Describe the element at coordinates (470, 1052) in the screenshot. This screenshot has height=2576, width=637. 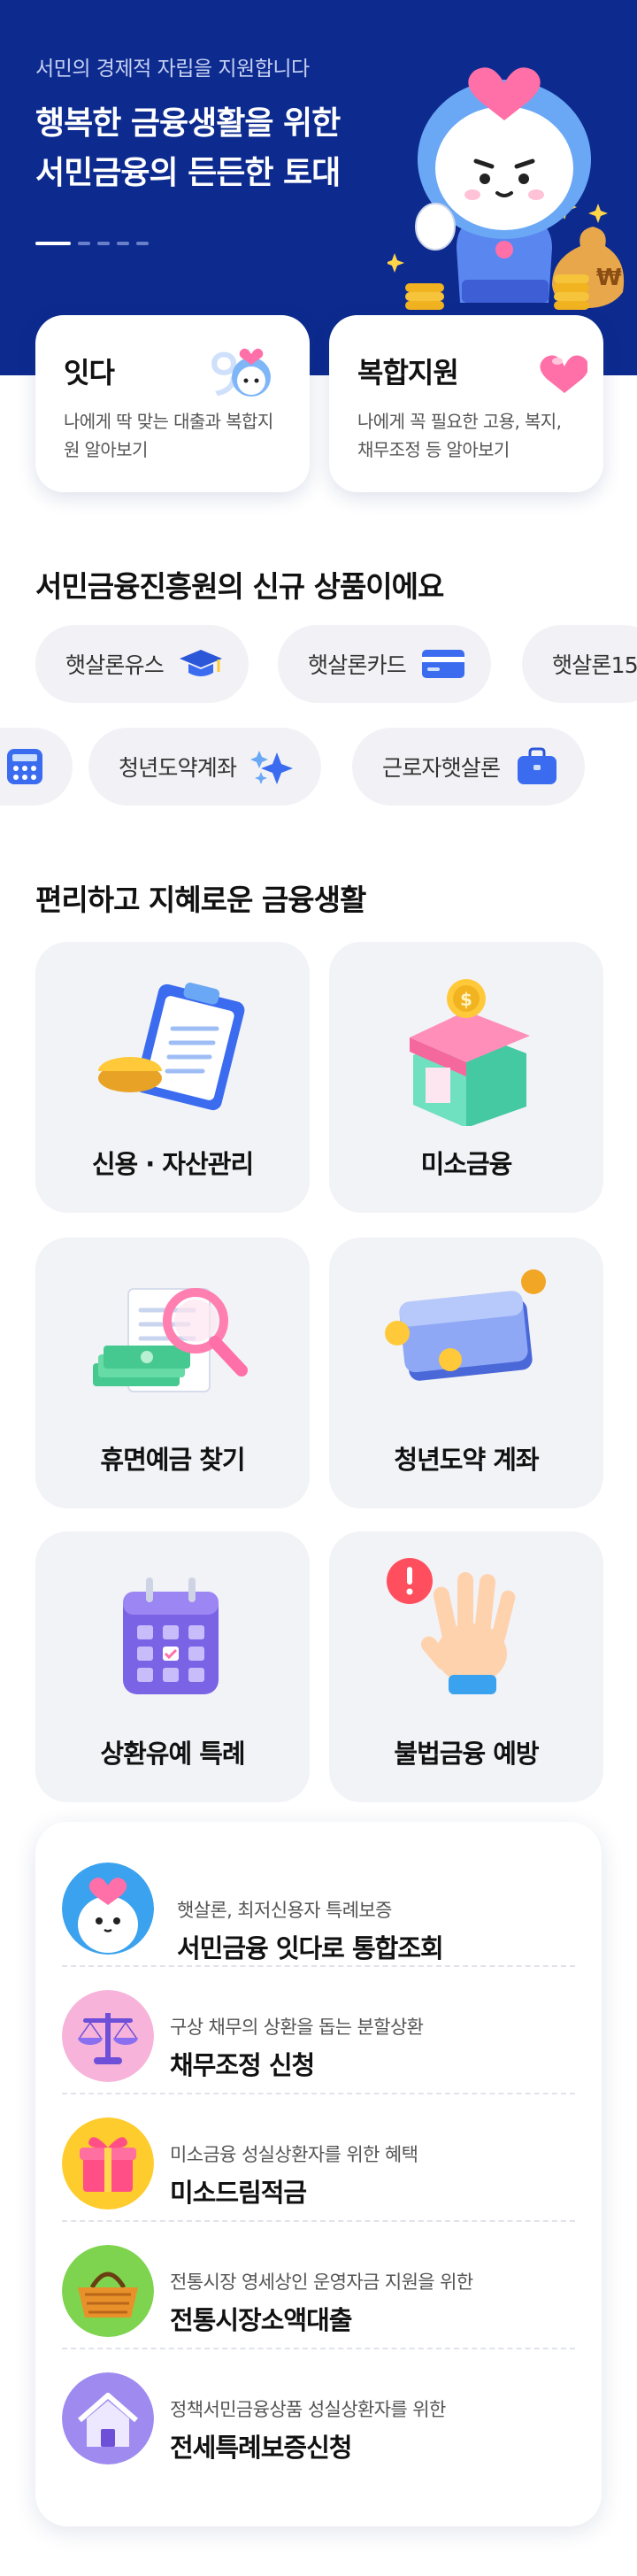
I see `store-coin-icon: $` at that location.